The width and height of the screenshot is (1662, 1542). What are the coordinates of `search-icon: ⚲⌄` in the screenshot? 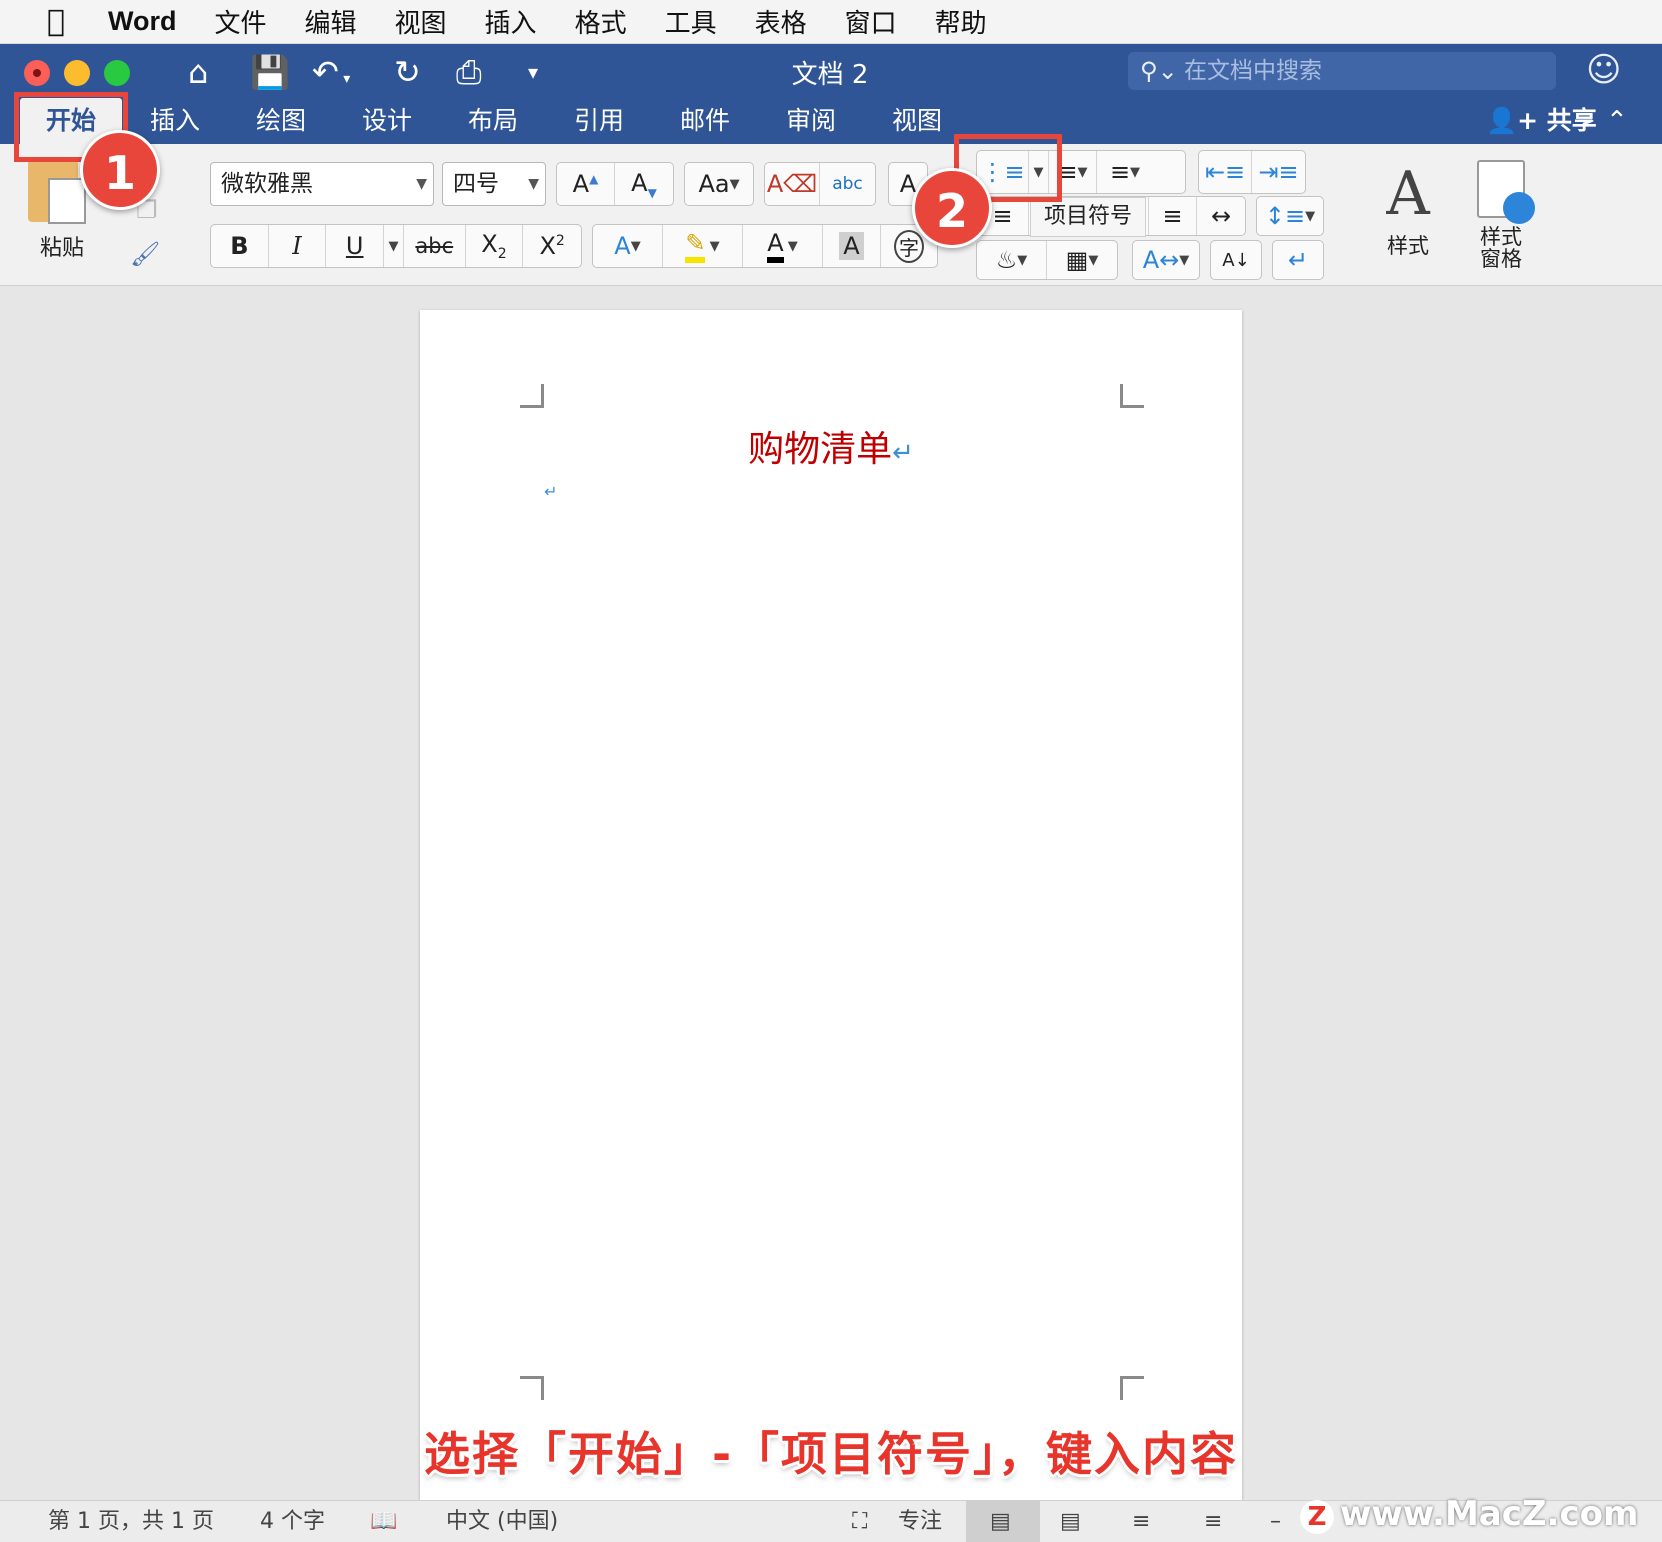 It's located at (1159, 71).